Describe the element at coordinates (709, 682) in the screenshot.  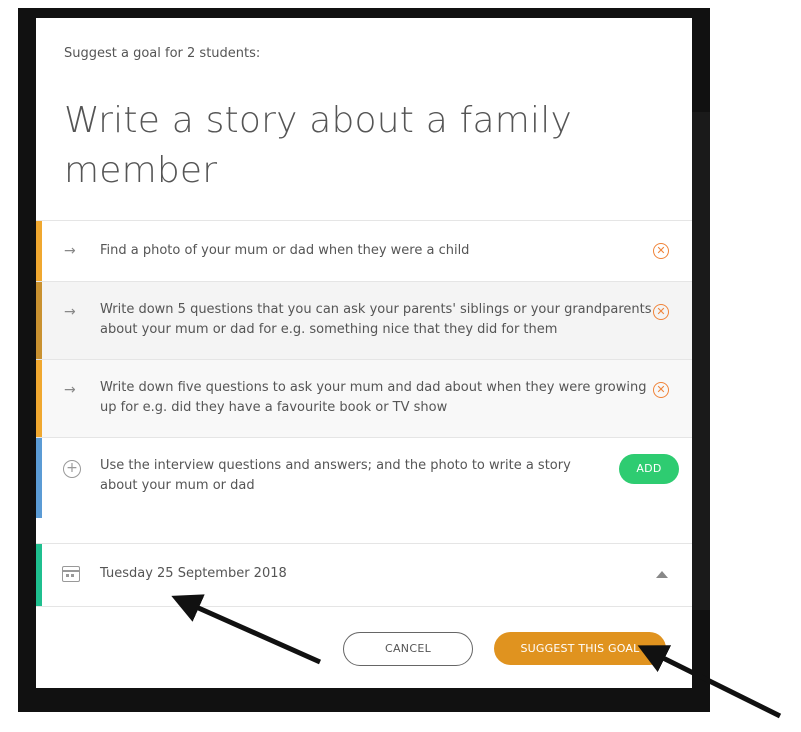
I see `annotation-arrow-suggest` at that location.